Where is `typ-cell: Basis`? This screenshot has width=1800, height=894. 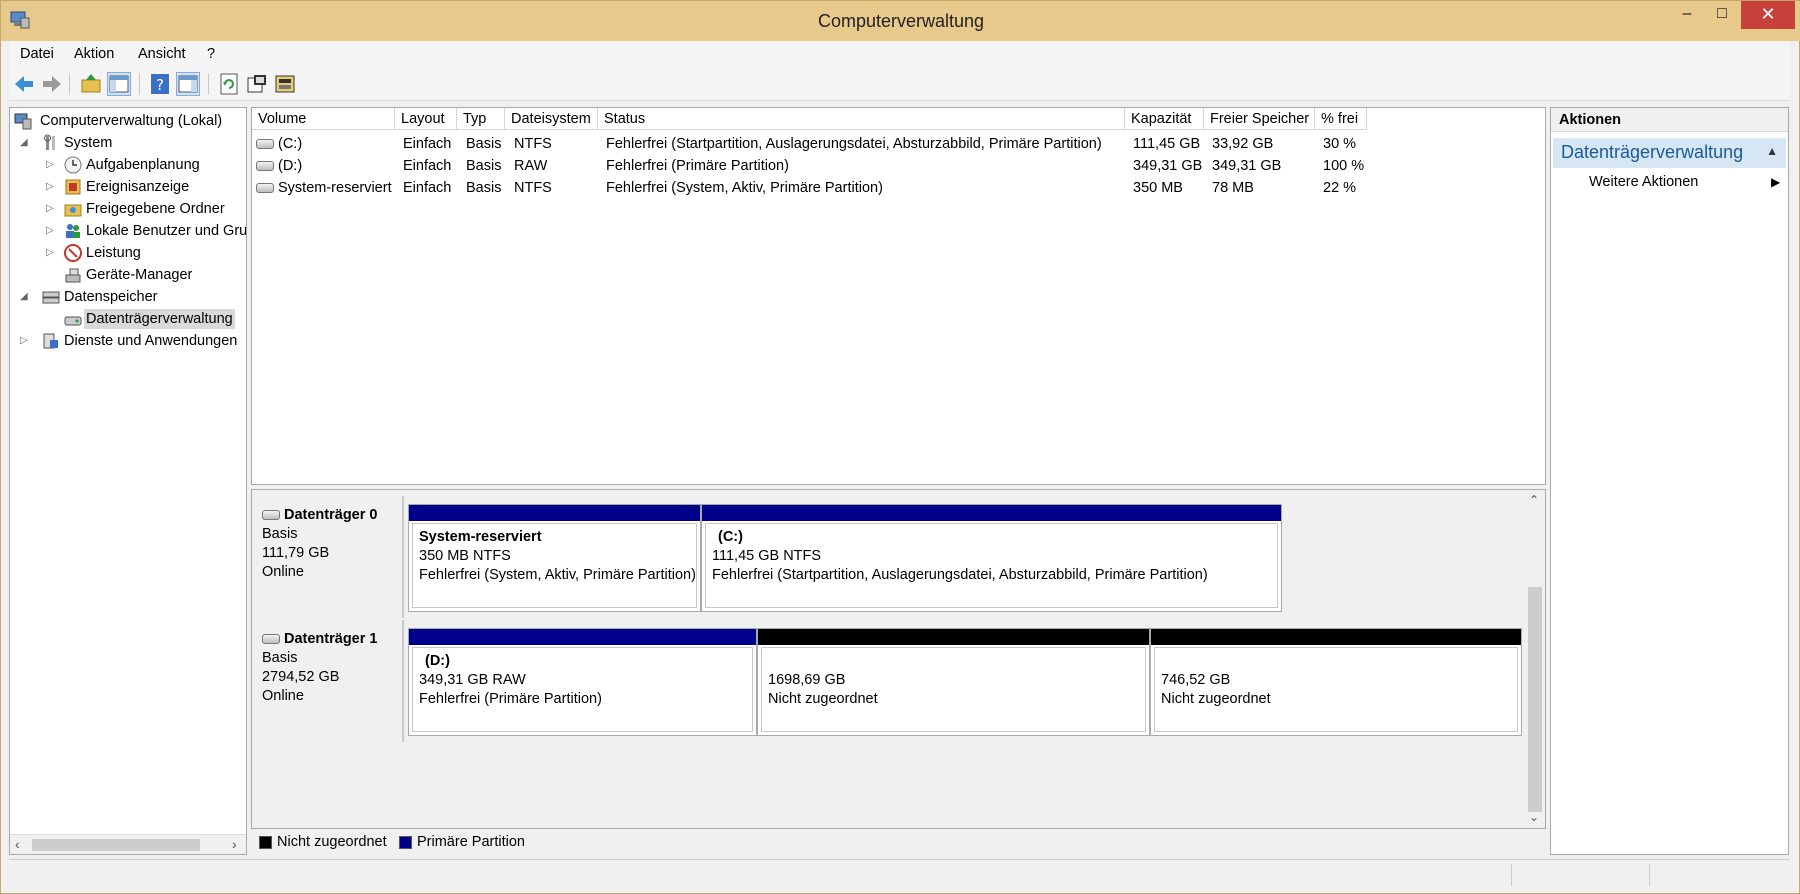
typ-cell: Basis is located at coordinates (484, 144).